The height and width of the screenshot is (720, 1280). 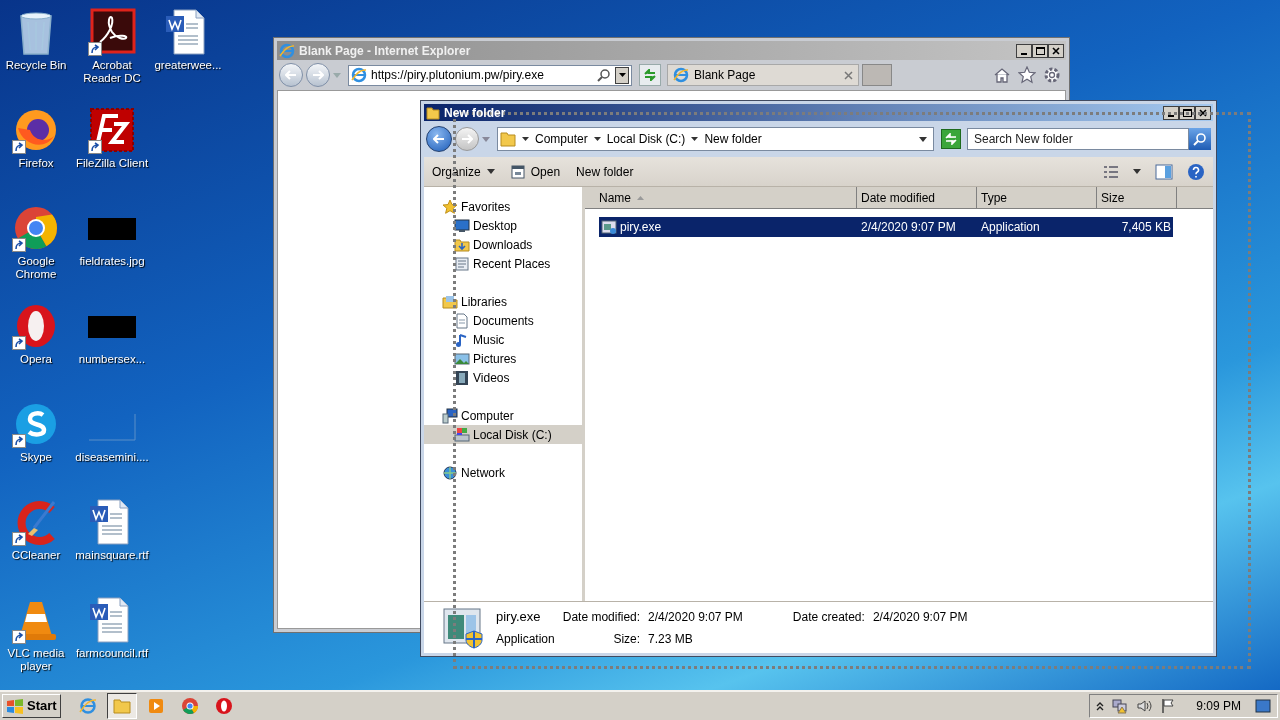 What do you see at coordinates (696, 617) in the screenshot?
I see `field-value: 2/4/2020 9:07 PM` at bounding box center [696, 617].